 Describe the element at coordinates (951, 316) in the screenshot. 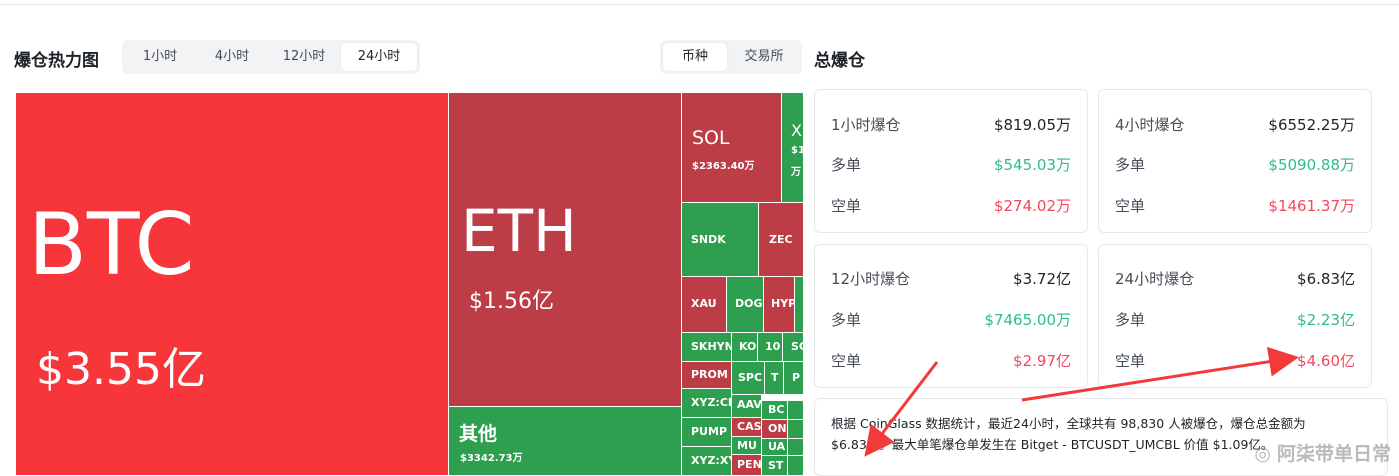

I see `card-12h: 12小时爆仓 $3.72亿 多单 $7465.00万 空单 $2.97亿` at that location.